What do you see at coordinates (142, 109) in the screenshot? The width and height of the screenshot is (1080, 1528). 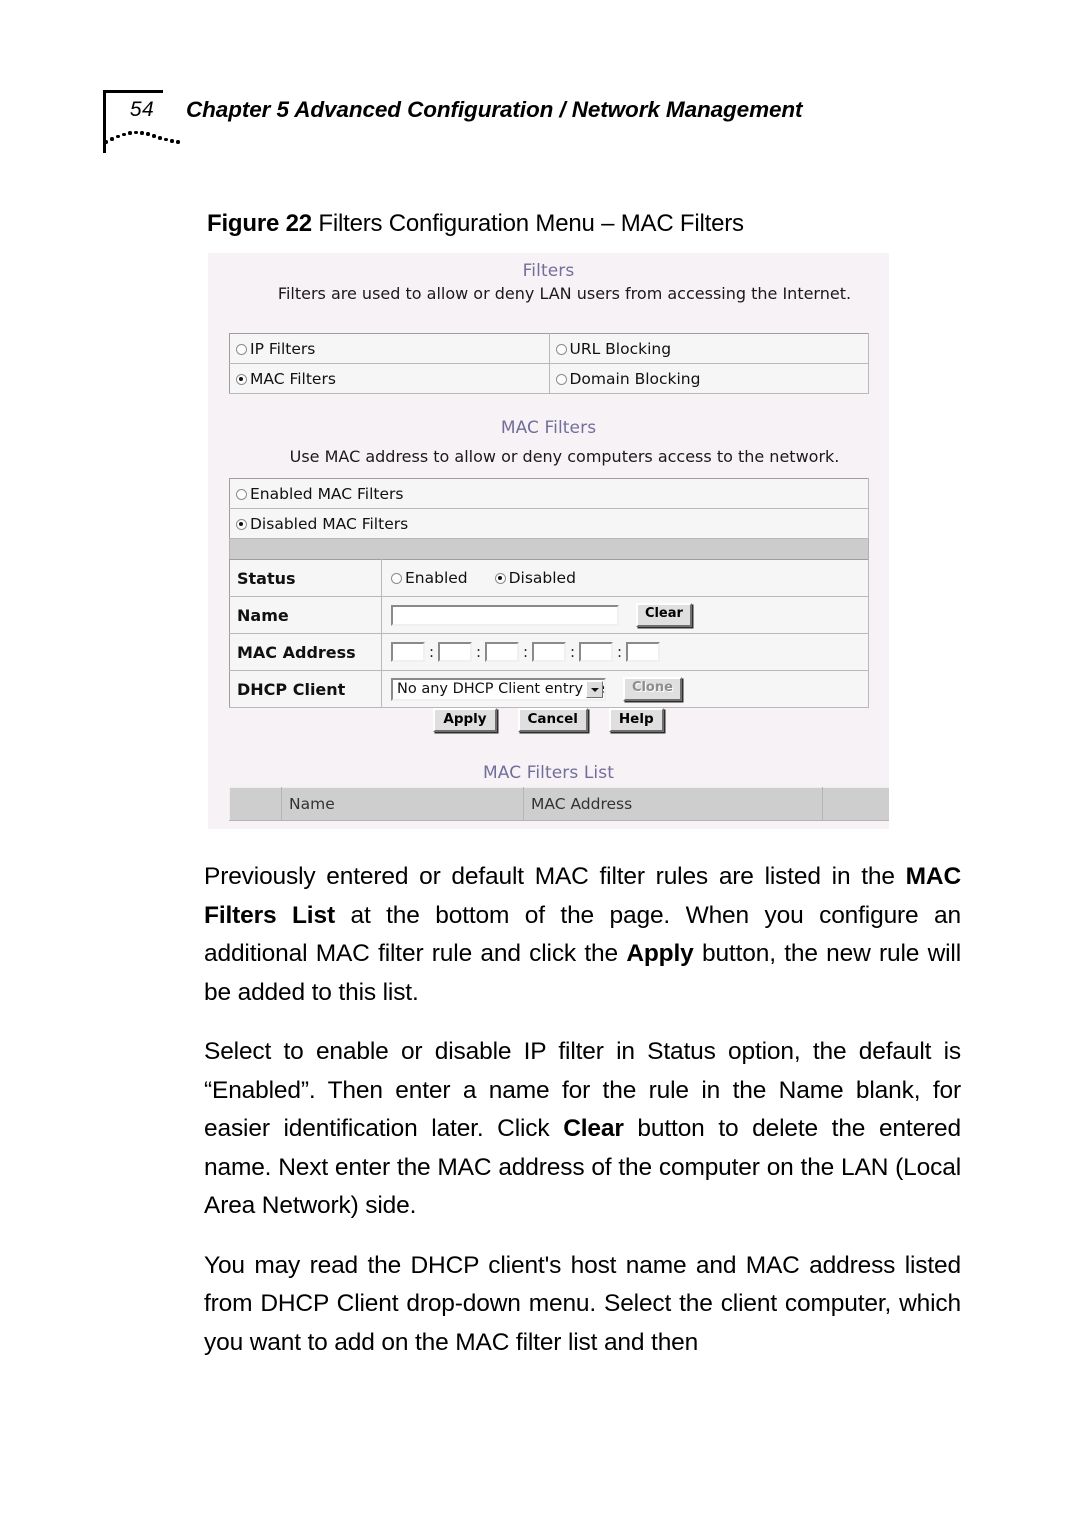 I see `page-number: 54` at bounding box center [142, 109].